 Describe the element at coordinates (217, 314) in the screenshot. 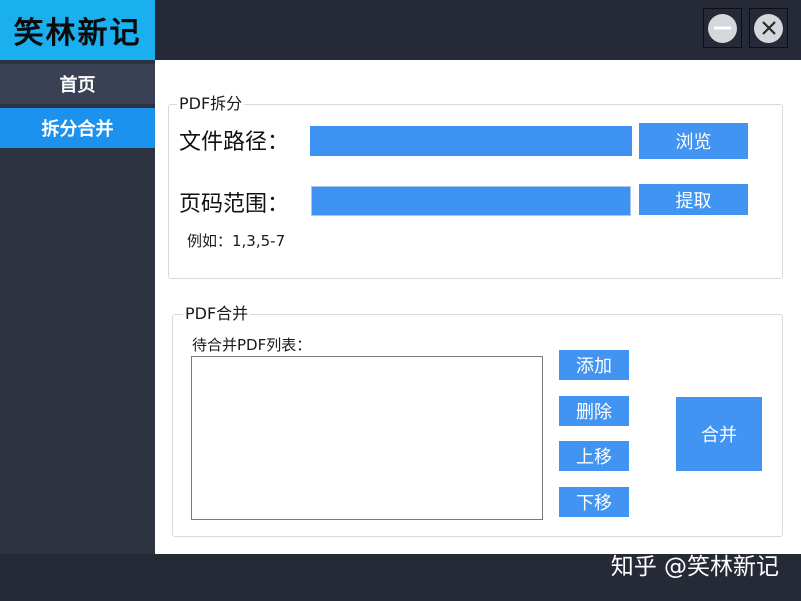

I see `pdf-merge-legend: PDF合并` at that location.